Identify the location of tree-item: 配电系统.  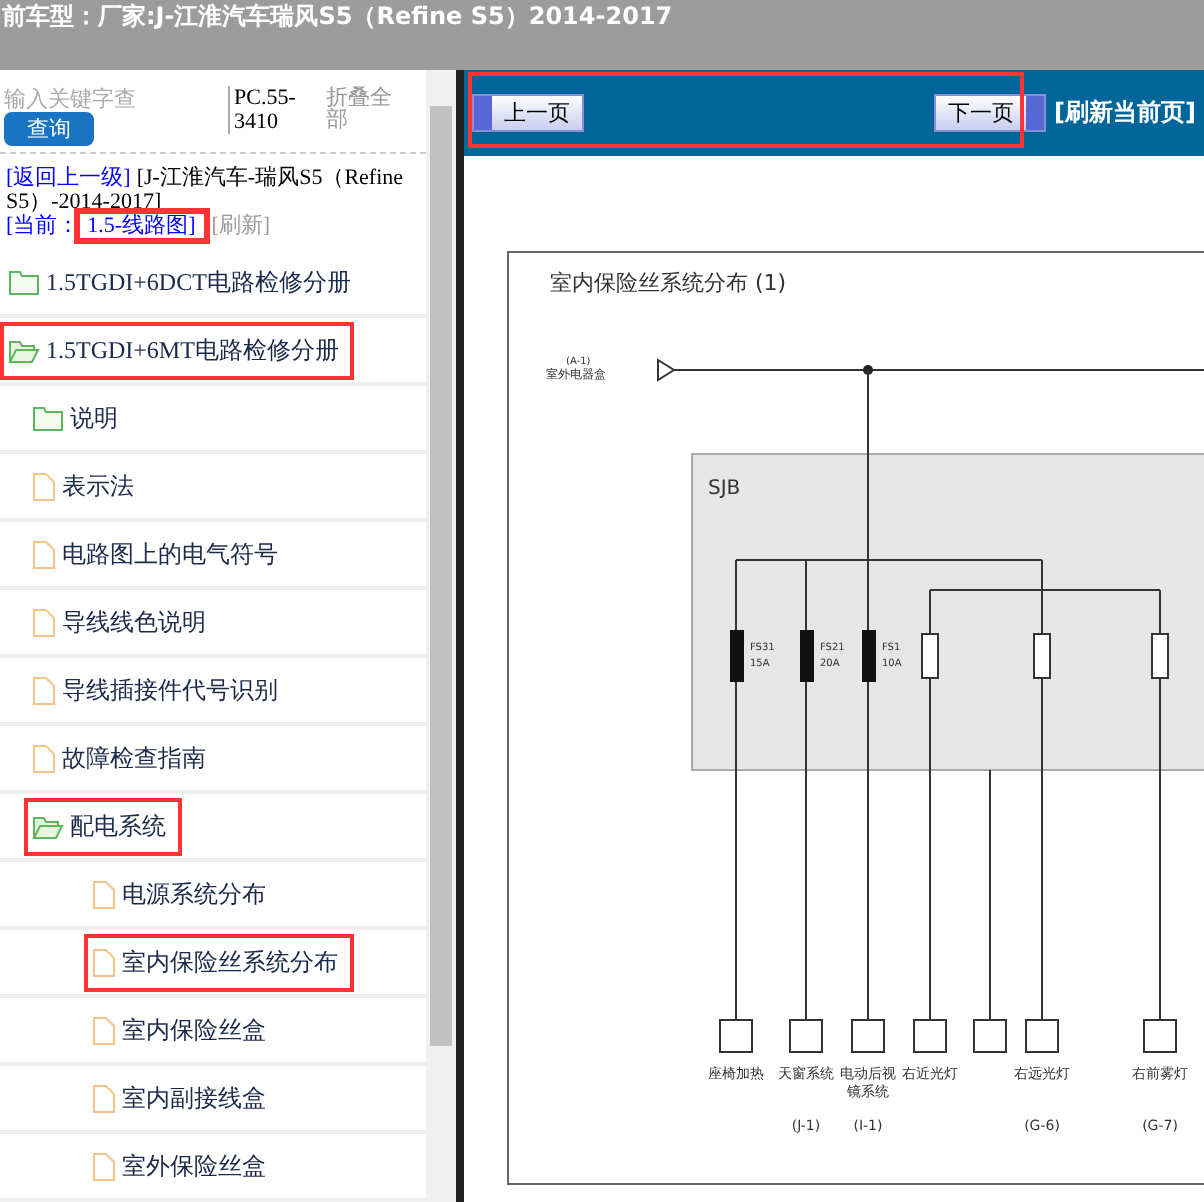
(103, 826).